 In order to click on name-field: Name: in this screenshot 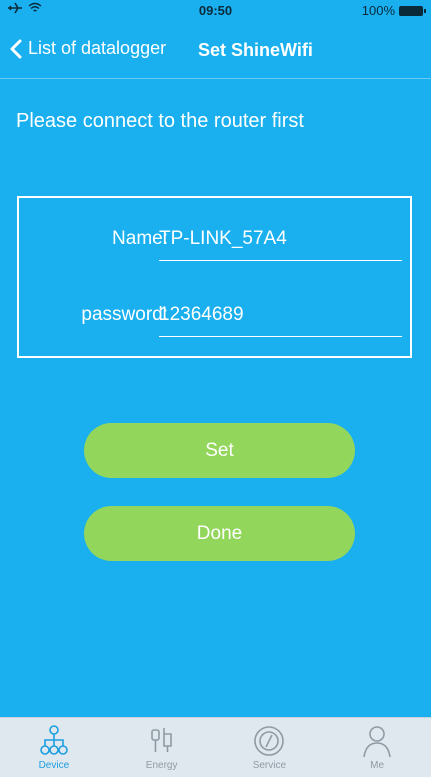, I will do `click(214, 240)`.